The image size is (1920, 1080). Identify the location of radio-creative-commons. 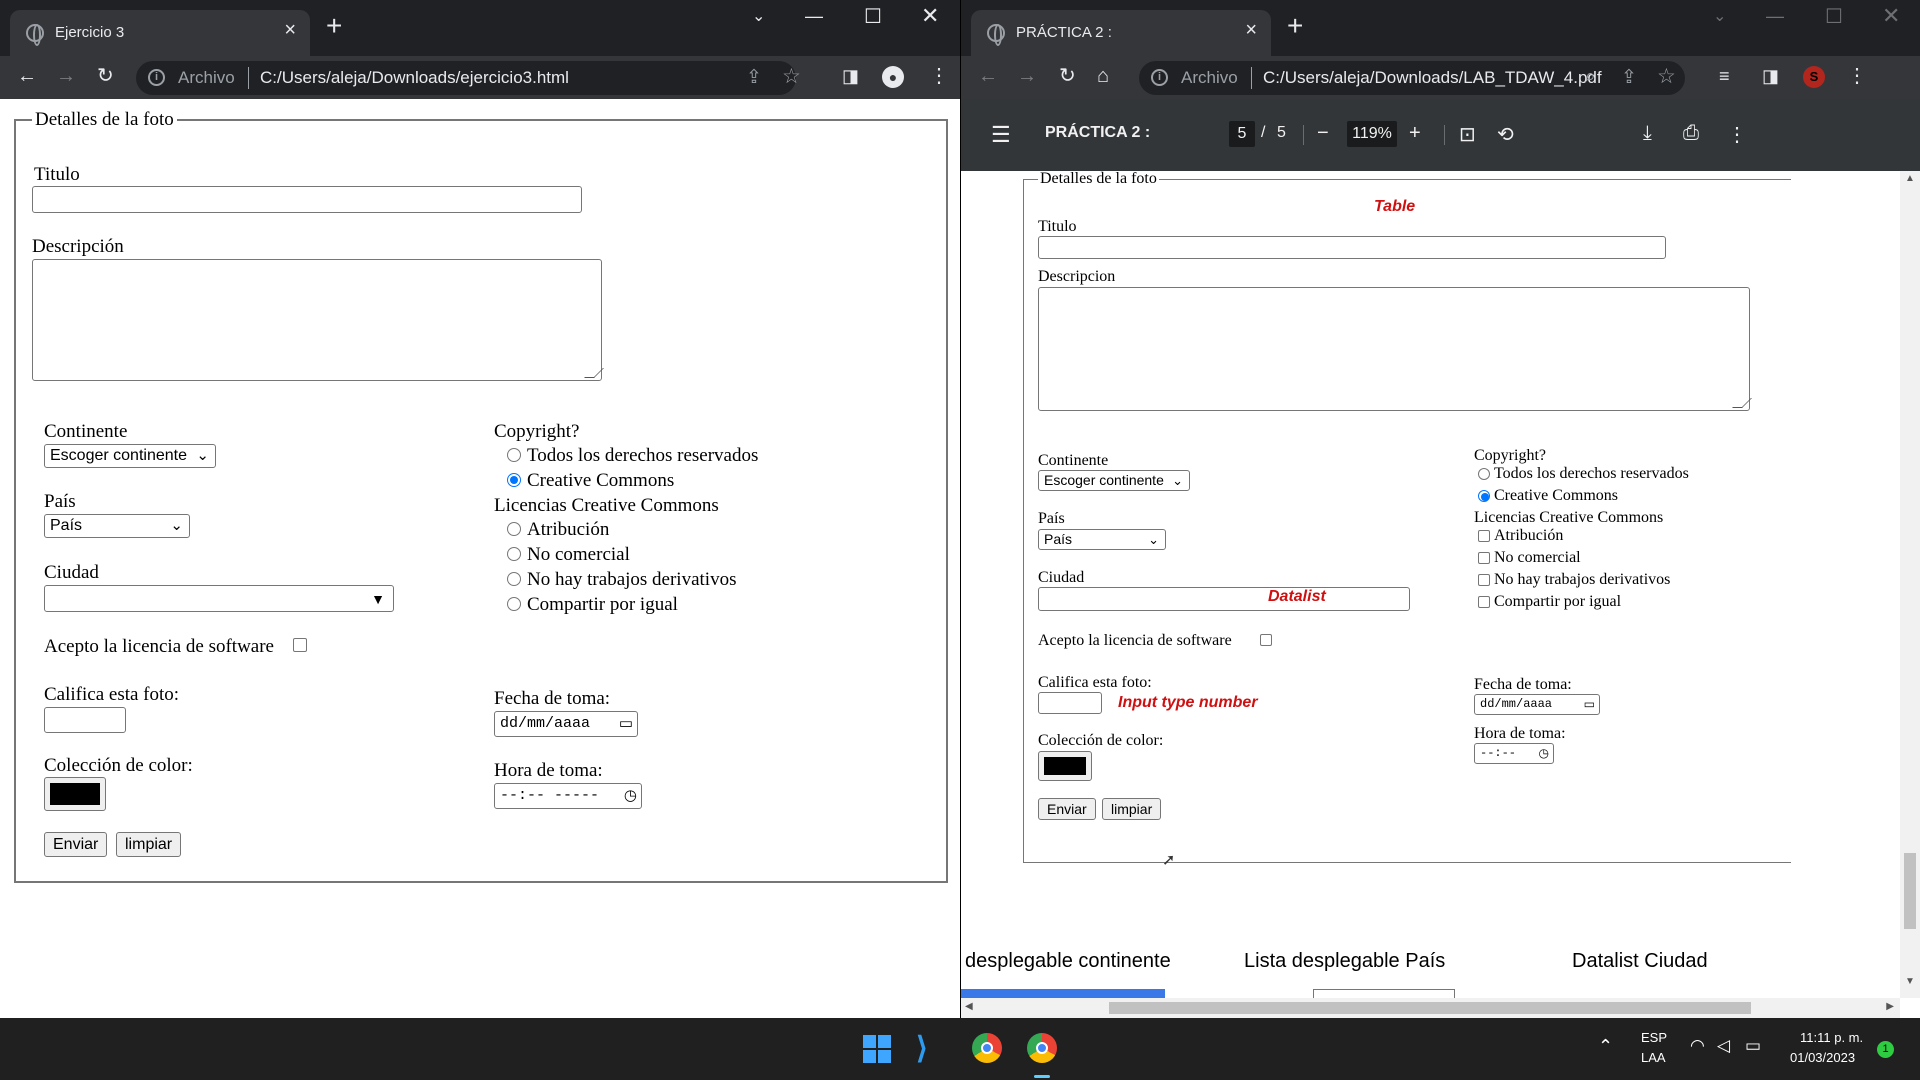
(514, 480).